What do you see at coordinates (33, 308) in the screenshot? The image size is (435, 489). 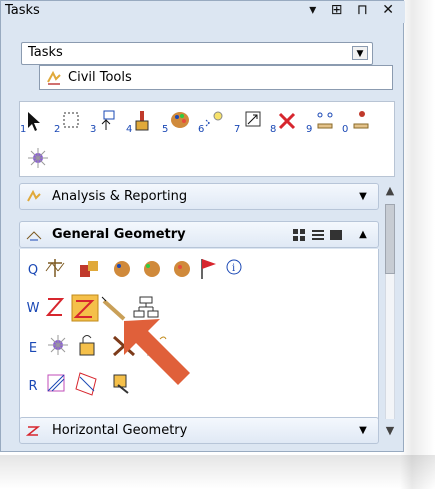 I see `row-label-w: W` at bounding box center [33, 308].